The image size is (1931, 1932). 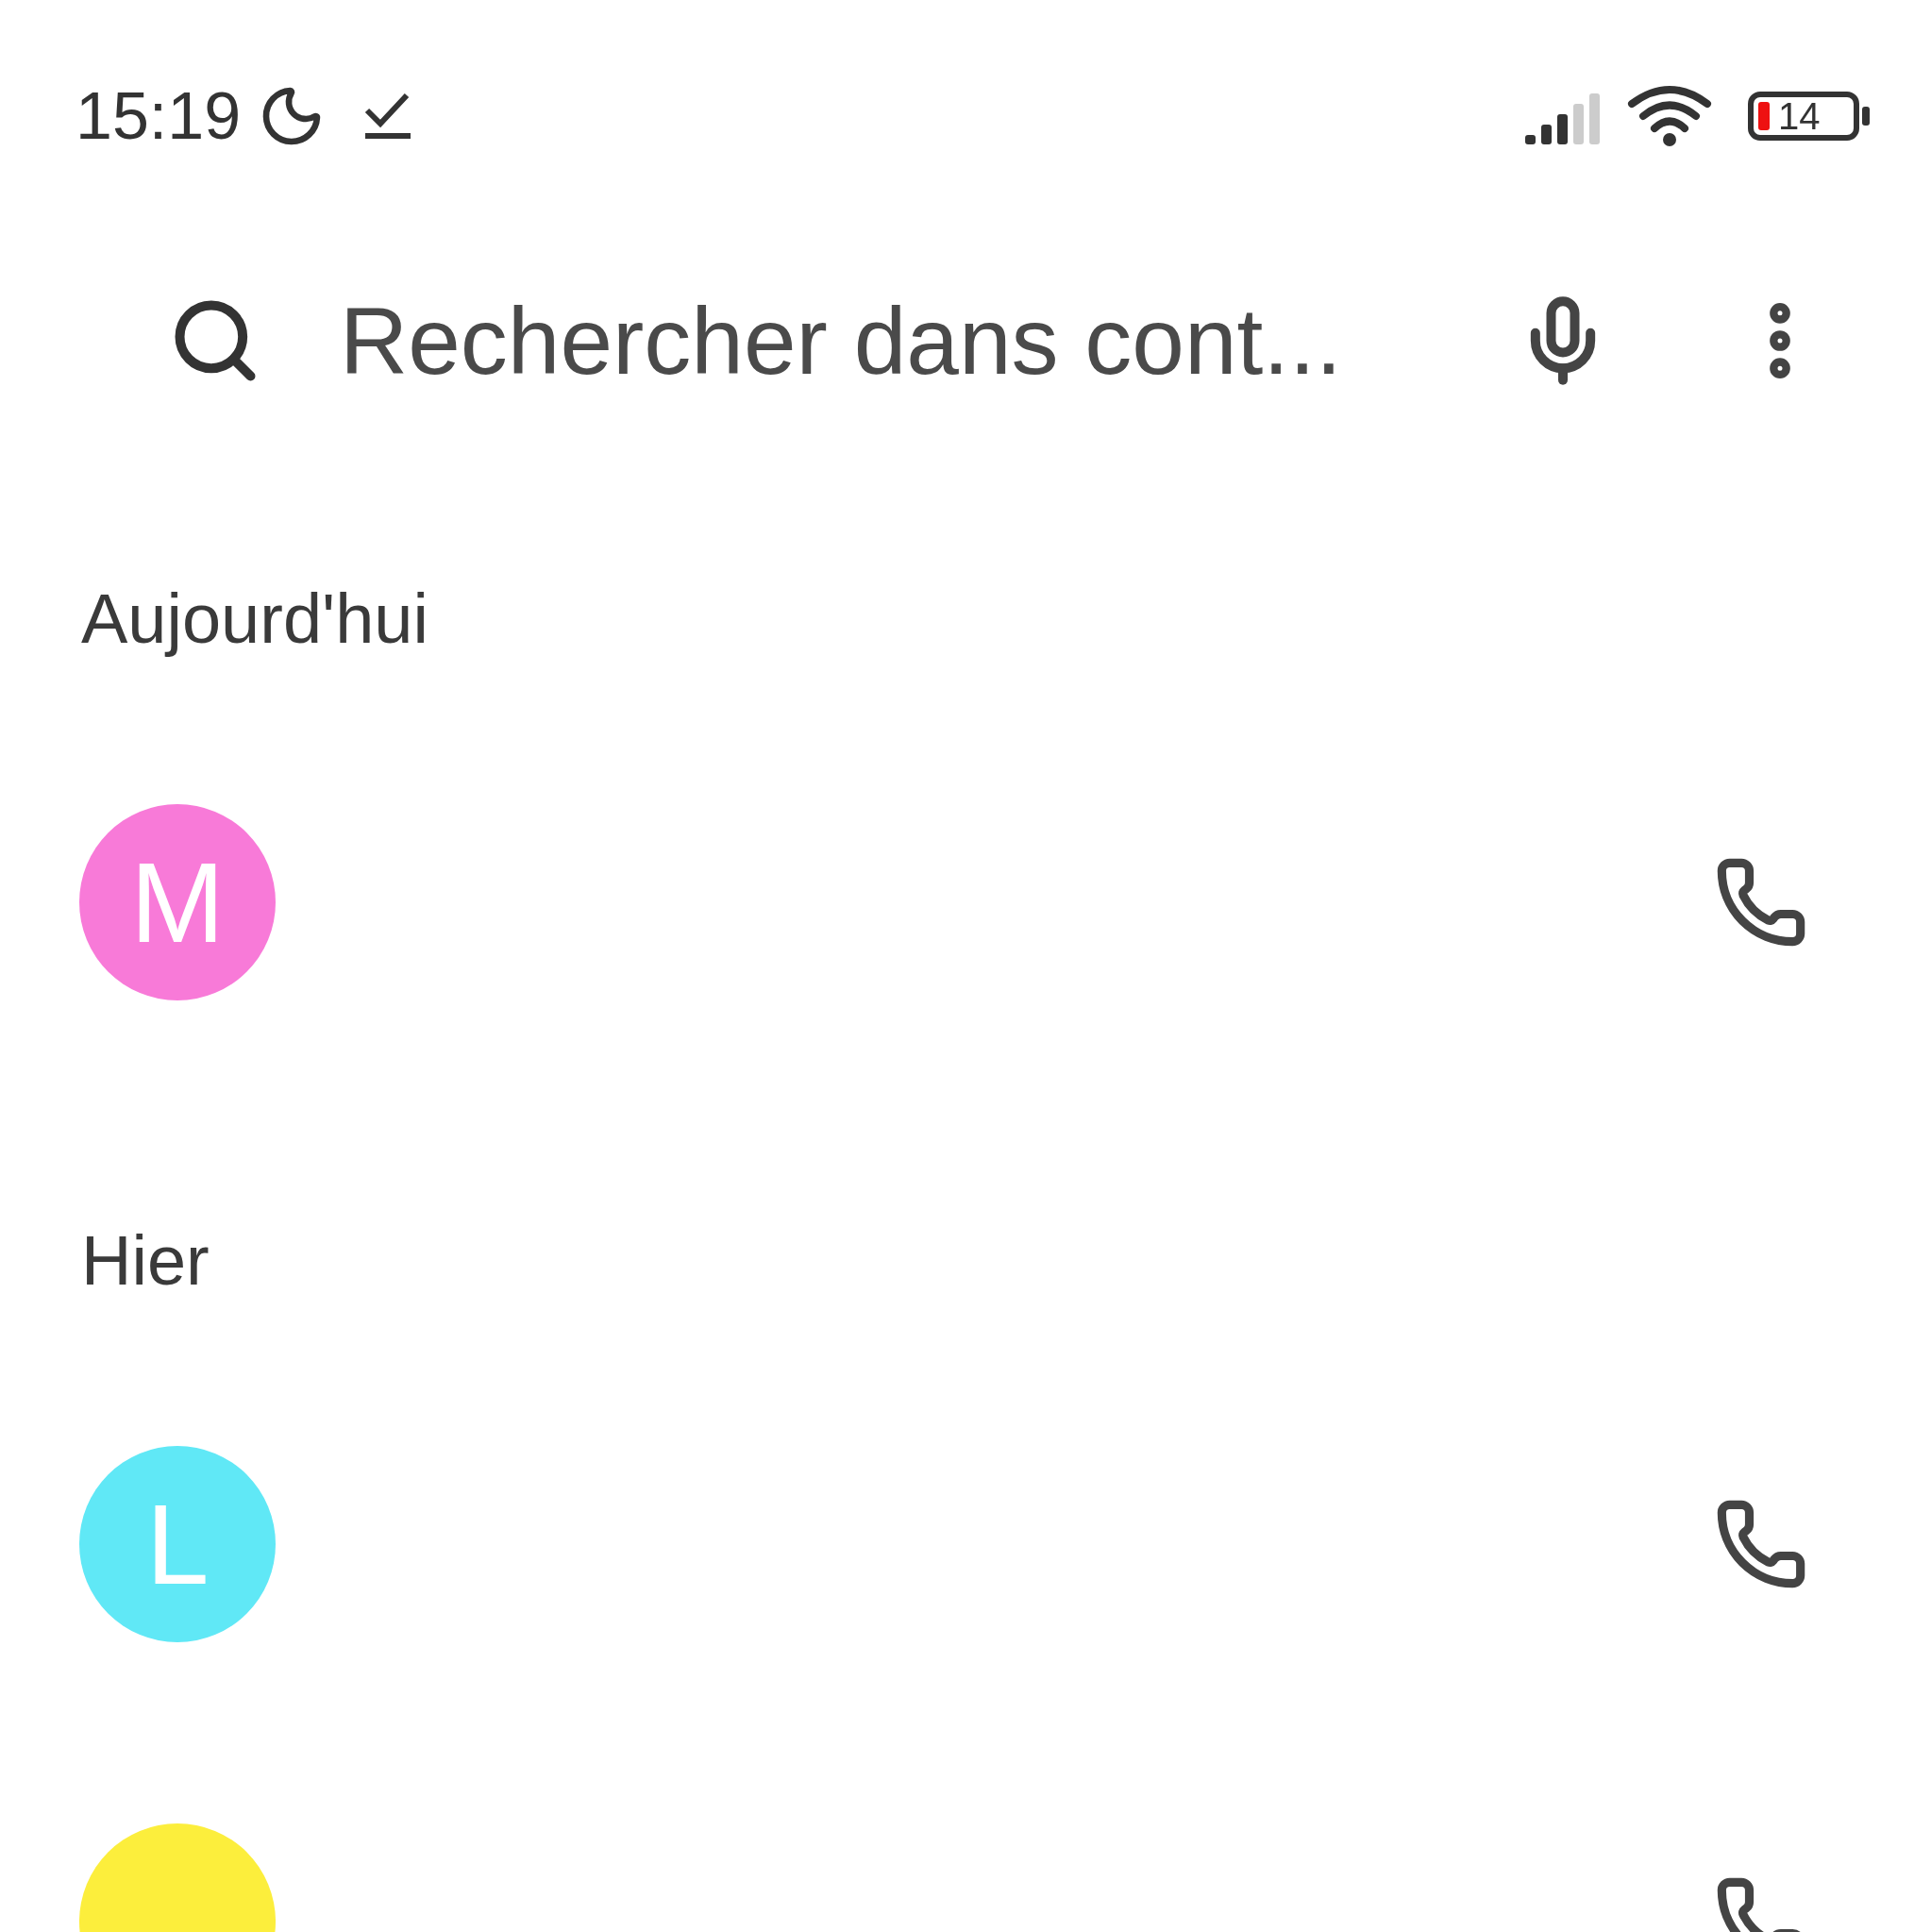 What do you see at coordinates (159, 116) in the screenshot?
I see `status-time: 15:19` at bounding box center [159, 116].